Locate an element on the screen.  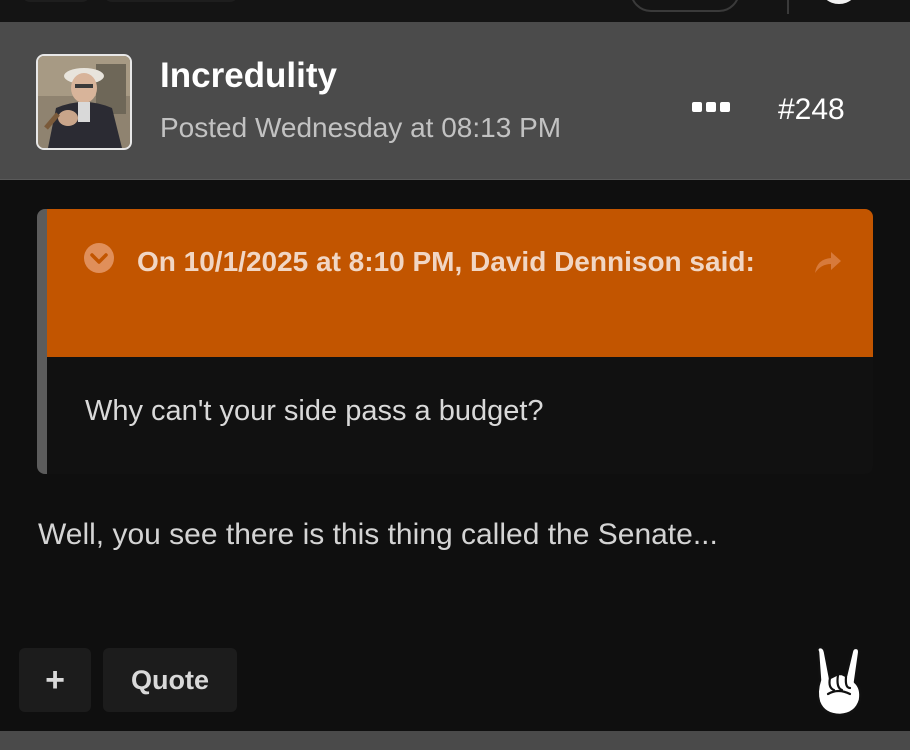
author-avatar is located at coordinates (84, 102).